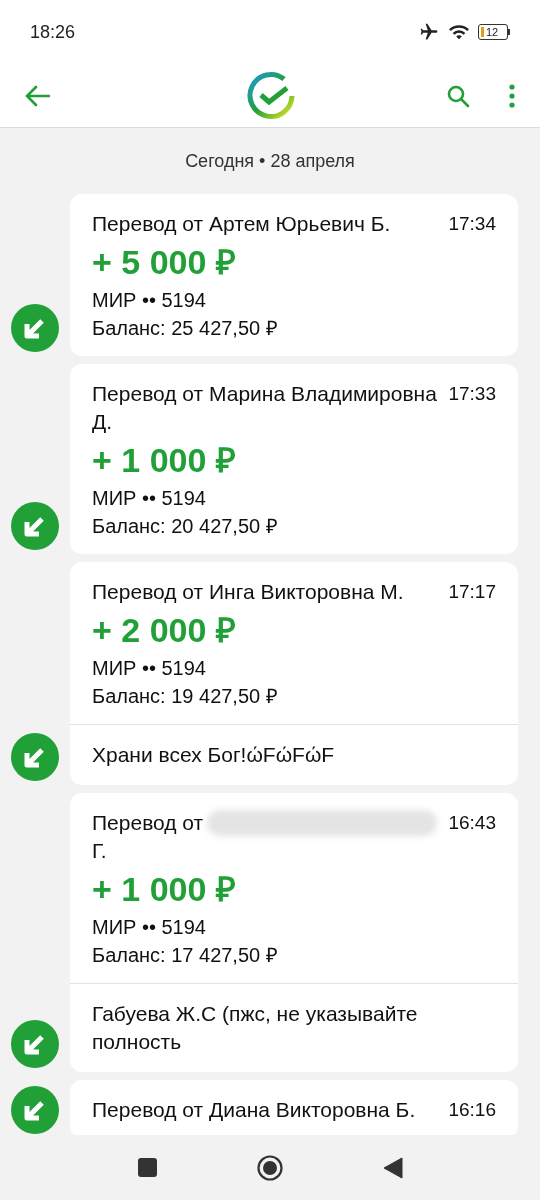  What do you see at coordinates (185, 526) in the screenshot?
I see `balance: Баланс: 20 427,50 ₽` at bounding box center [185, 526].